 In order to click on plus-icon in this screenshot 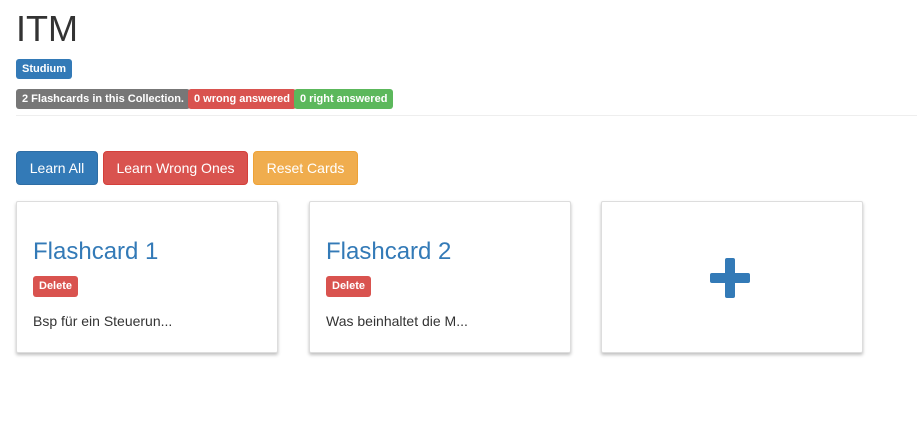, I will do `click(730, 278)`.